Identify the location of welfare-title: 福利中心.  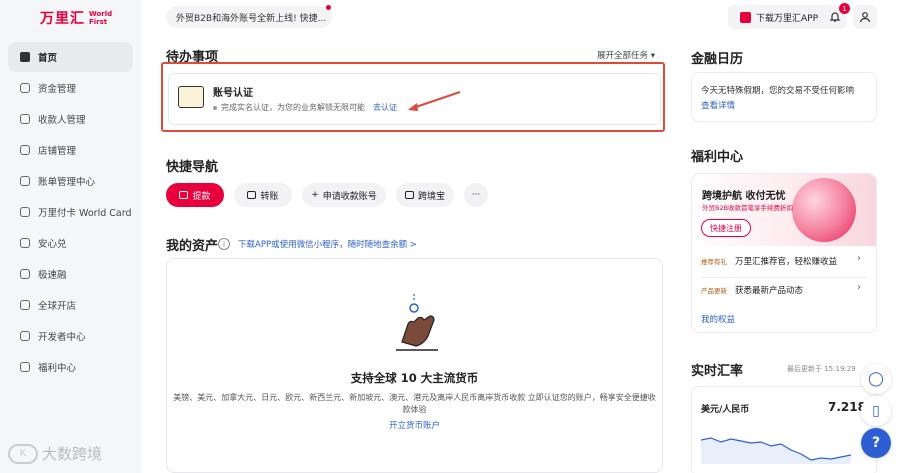
(717, 157).